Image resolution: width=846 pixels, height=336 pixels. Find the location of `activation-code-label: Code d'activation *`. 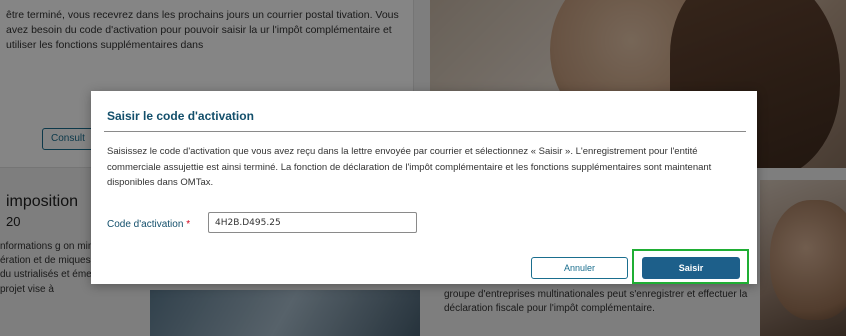

activation-code-label: Code d'activation * is located at coordinates (148, 224).